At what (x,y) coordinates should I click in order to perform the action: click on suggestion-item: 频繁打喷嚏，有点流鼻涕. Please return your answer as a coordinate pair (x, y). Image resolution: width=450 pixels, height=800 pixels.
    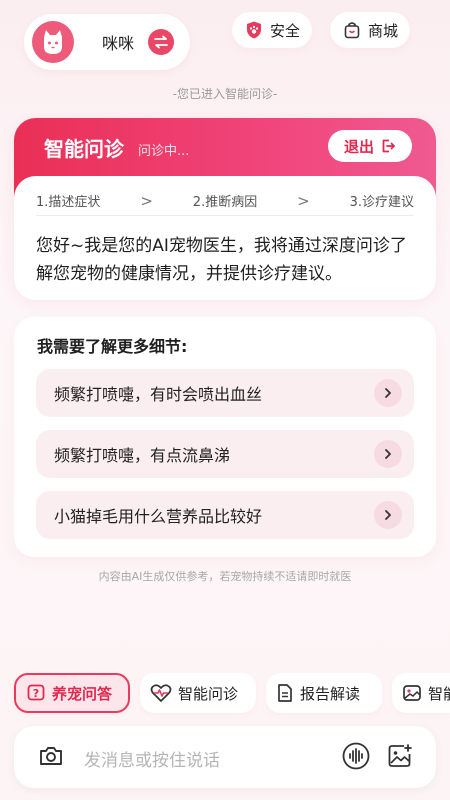
    Looking at the image, I should click on (225, 454).